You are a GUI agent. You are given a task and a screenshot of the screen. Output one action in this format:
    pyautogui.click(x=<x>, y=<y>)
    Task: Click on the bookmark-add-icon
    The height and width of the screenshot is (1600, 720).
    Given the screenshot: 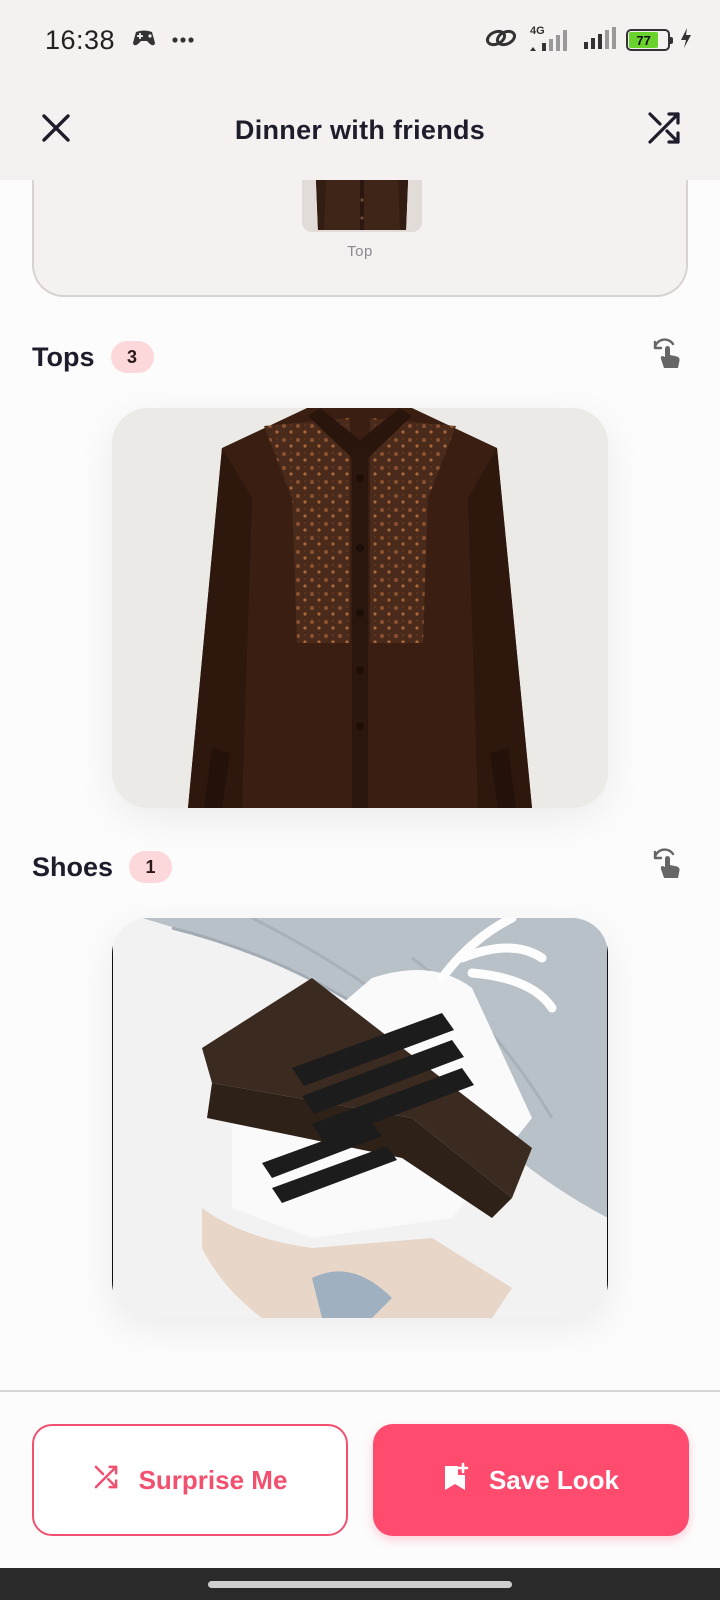 What is the action you would take?
    pyautogui.click(x=456, y=1480)
    